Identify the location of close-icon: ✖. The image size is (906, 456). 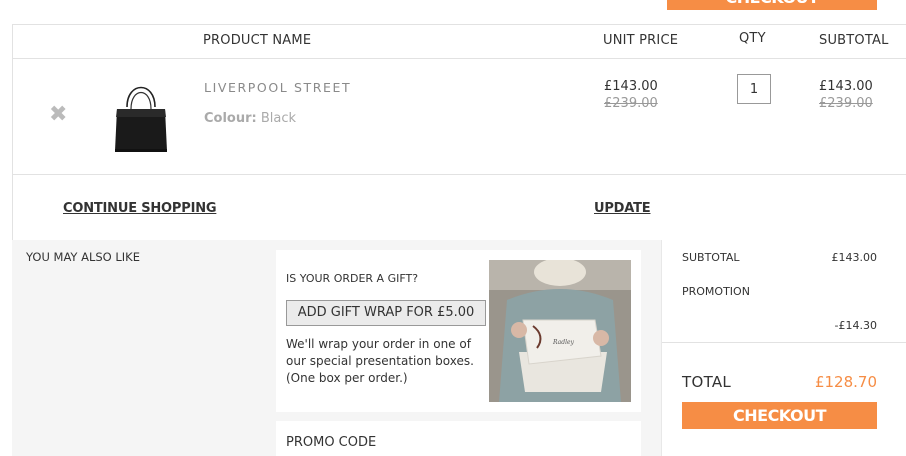
(59, 115).